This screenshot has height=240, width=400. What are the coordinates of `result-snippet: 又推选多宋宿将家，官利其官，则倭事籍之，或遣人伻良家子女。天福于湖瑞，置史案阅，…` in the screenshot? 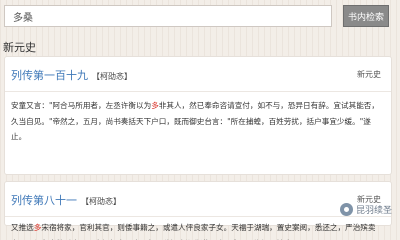 It's located at (193, 231).